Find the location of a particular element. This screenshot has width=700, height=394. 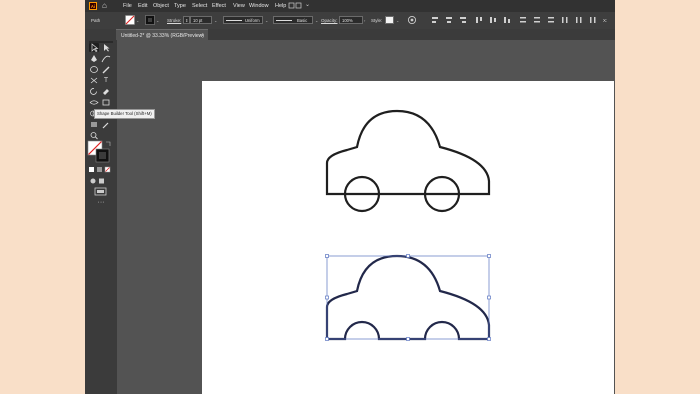

tool-tooltip: Shape Builder Tool (Shift+M) is located at coordinates (124, 114).